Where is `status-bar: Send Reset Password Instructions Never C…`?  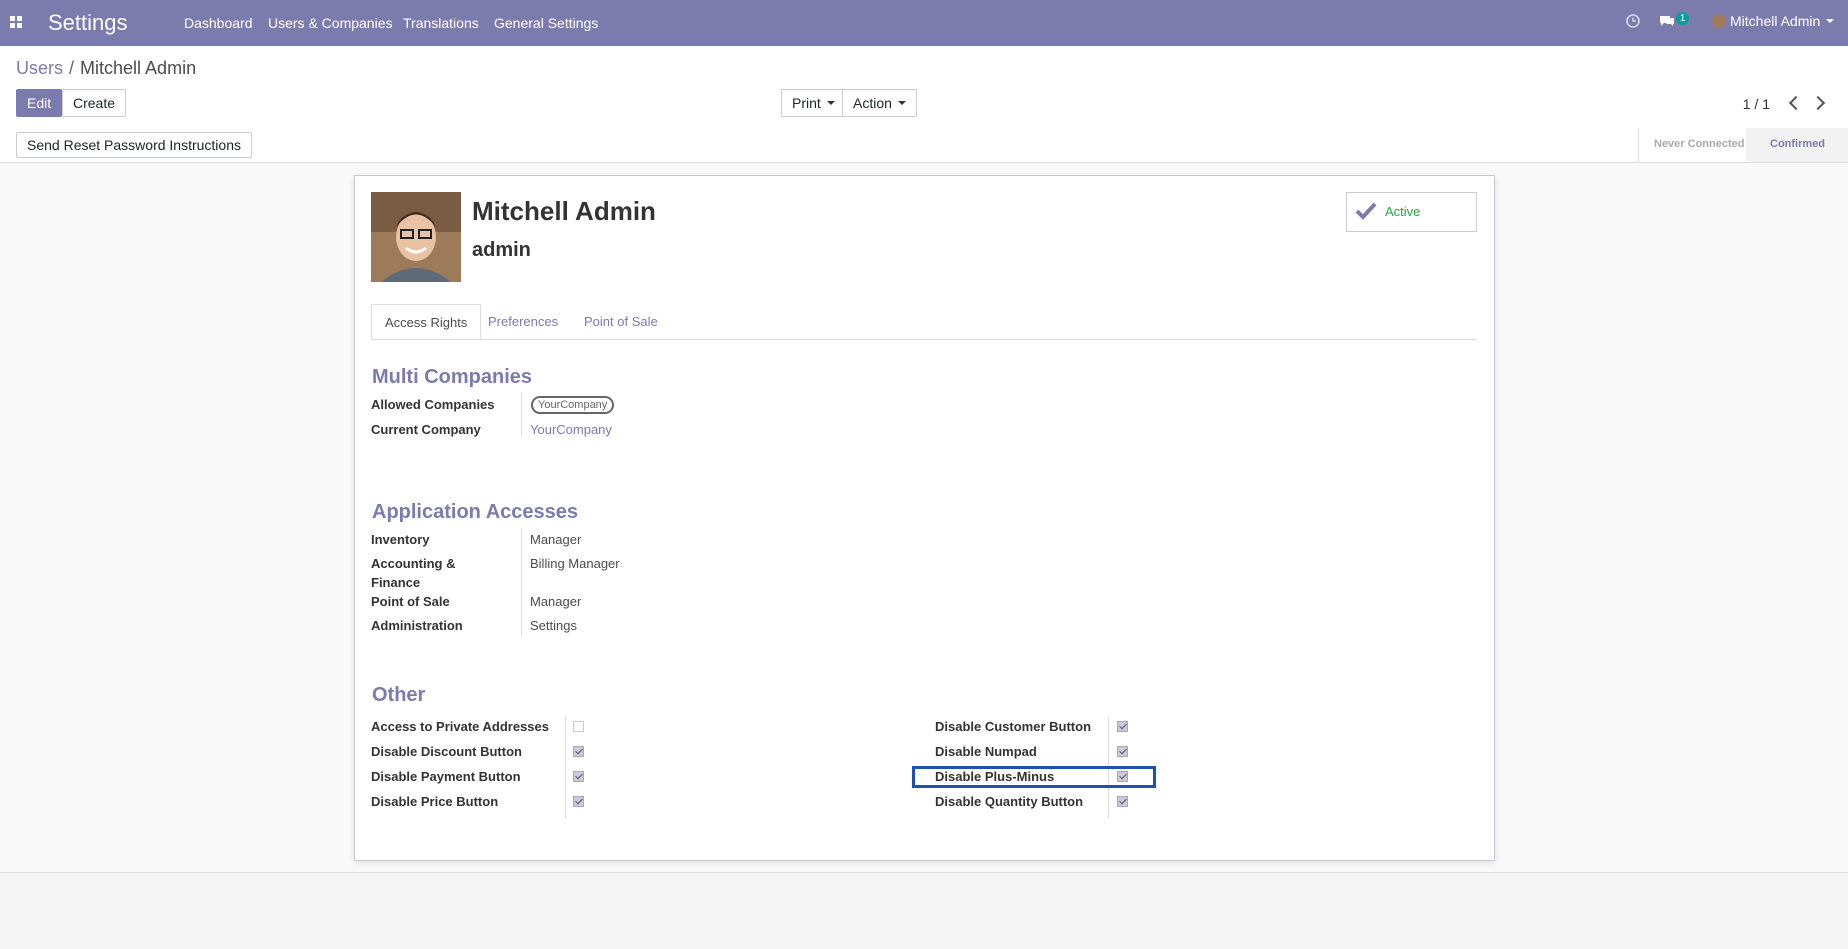
status-bar: Send Reset Password Instructions Never C… is located at coordinates (924, 145).